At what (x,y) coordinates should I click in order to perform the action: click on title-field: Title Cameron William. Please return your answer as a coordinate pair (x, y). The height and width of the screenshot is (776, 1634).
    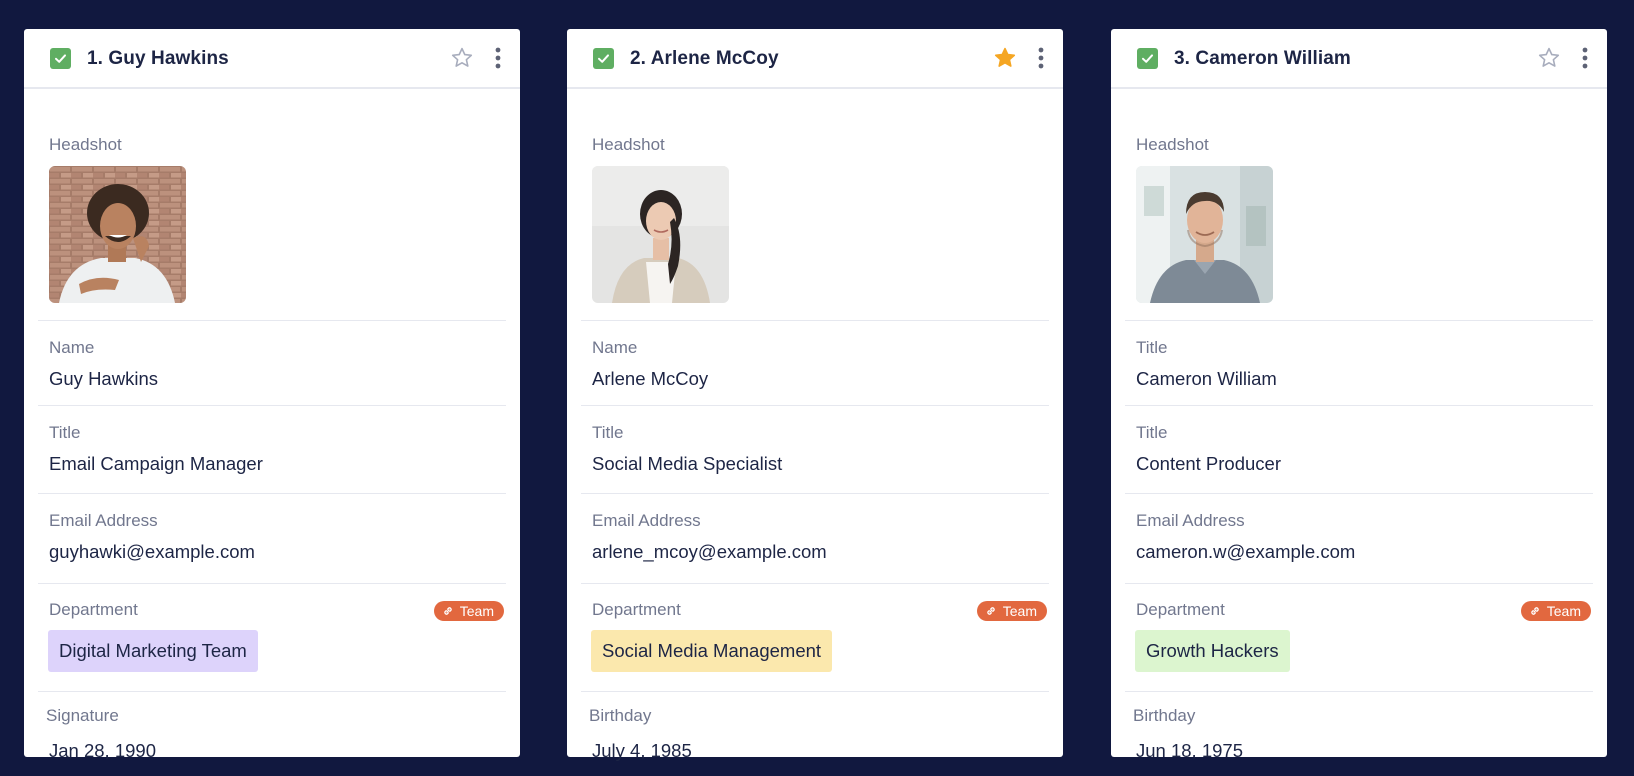
    Looking at the image, I should click on (1359, 363).